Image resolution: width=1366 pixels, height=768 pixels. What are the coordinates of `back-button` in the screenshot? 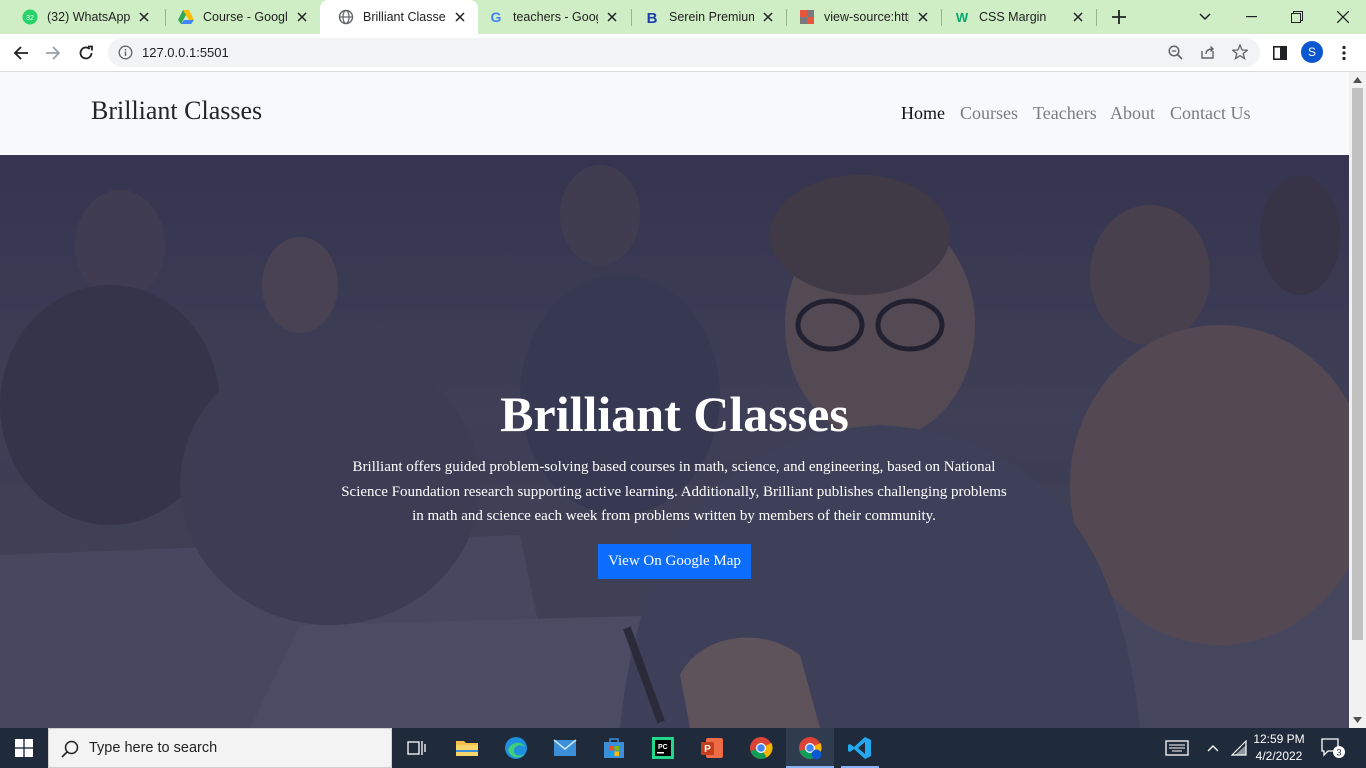 It's located at (21, 53).